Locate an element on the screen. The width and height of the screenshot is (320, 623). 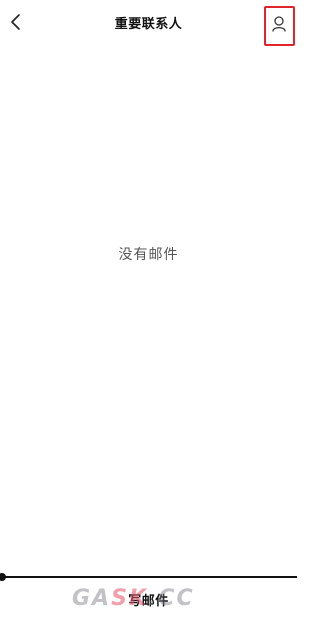
contacts-button is located at coordinates (279, 26).